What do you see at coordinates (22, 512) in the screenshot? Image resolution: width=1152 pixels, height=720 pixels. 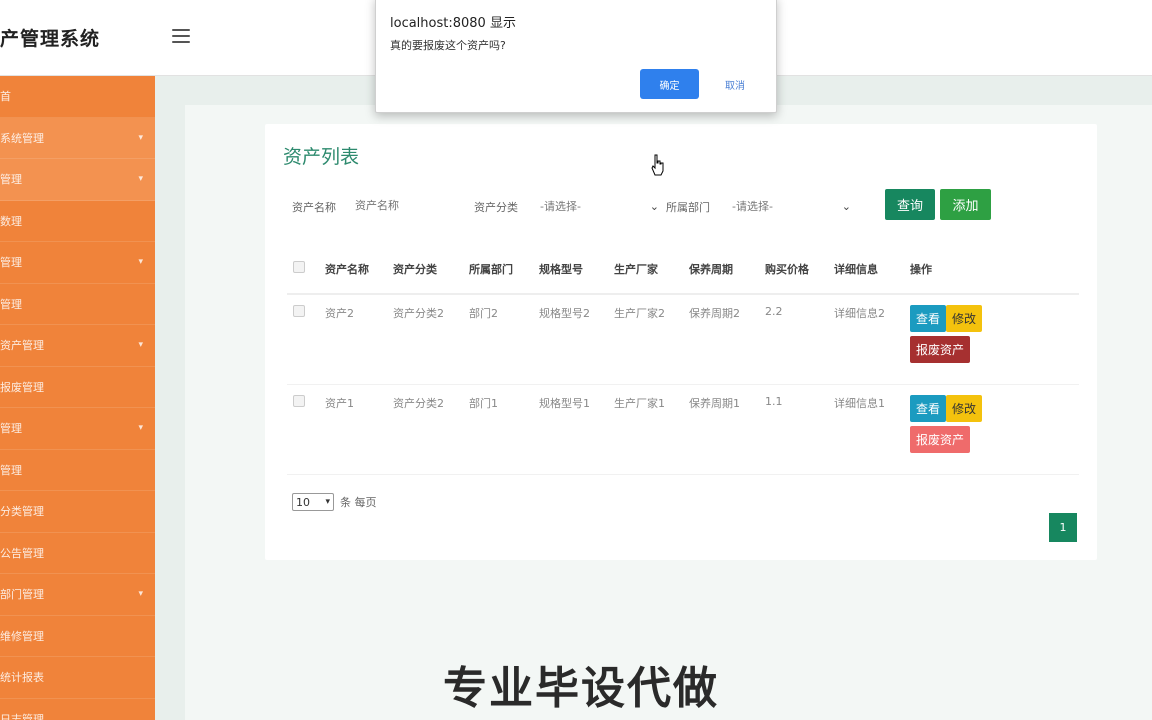 I see `sidebar-item-label: 分类管理` at bounding box center [22, 512].